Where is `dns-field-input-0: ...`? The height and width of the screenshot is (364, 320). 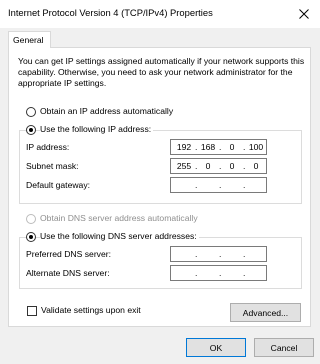
dns-field-input-0: ... is located at coordinates (218, 254).